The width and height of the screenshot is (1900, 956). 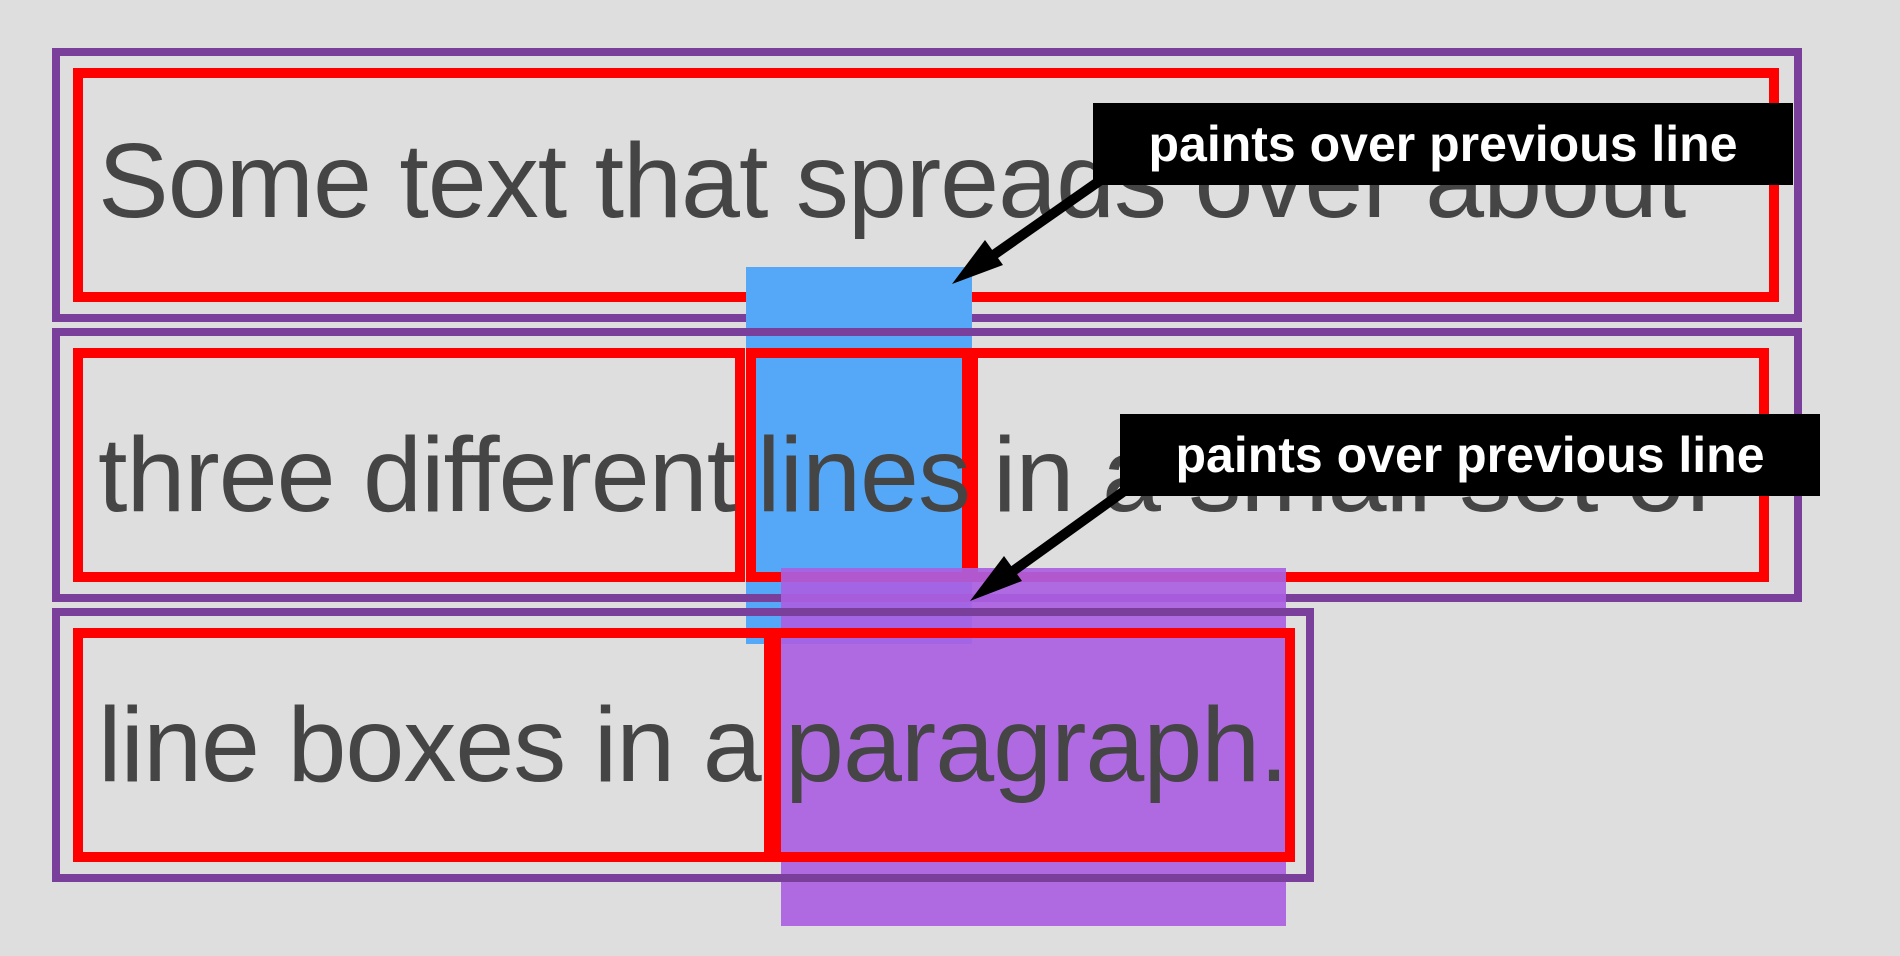 I want to click on line-2-segment-lines: lines, so click(x=864, y=475).